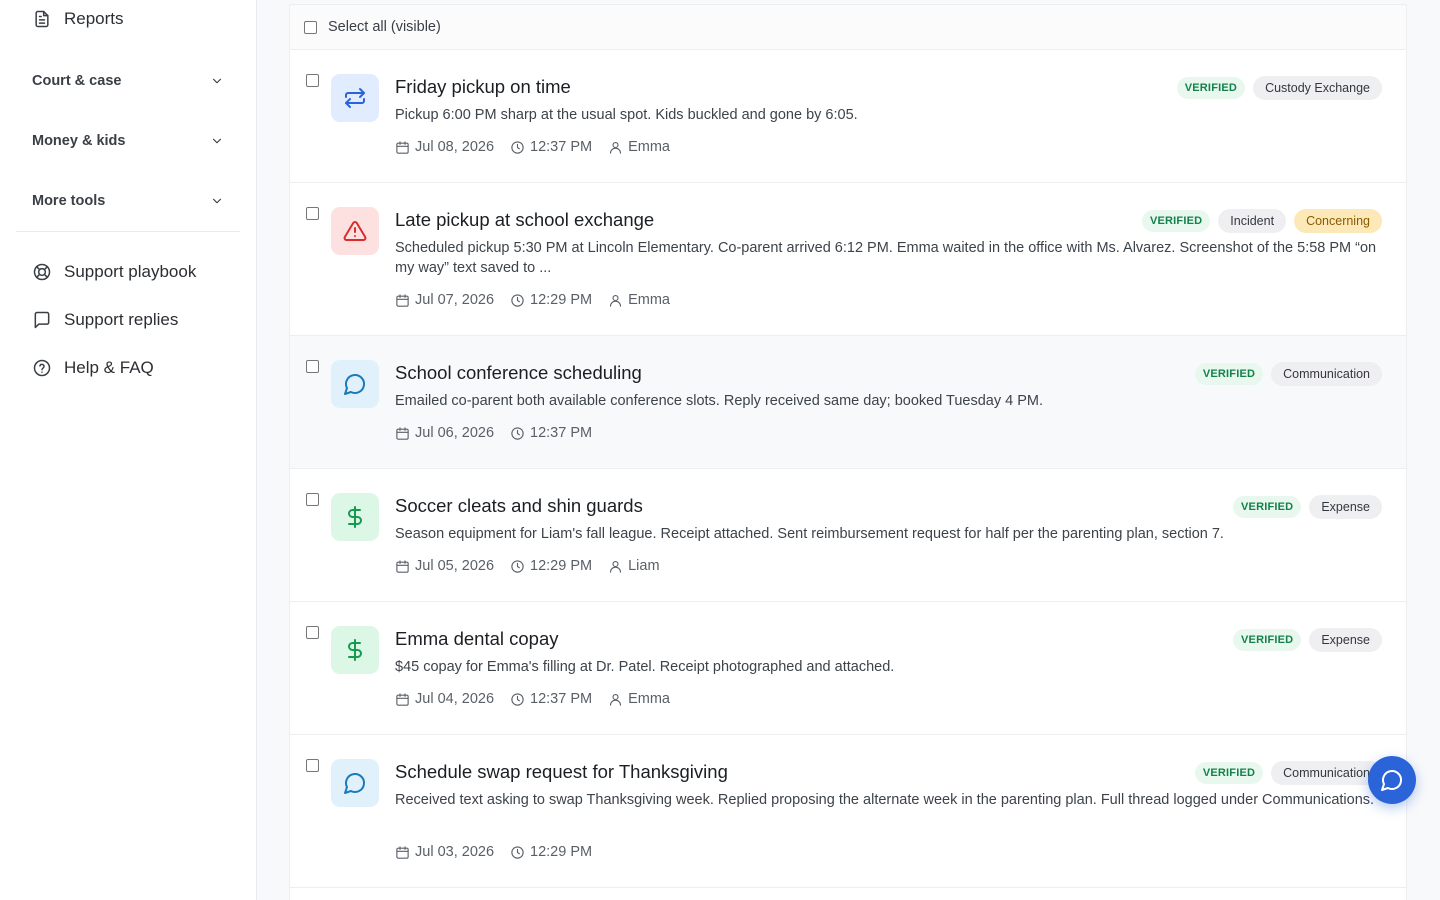 The image size is (1440, 900). I want to click on sidebar-item-reports: Reports, so click(78, 19).